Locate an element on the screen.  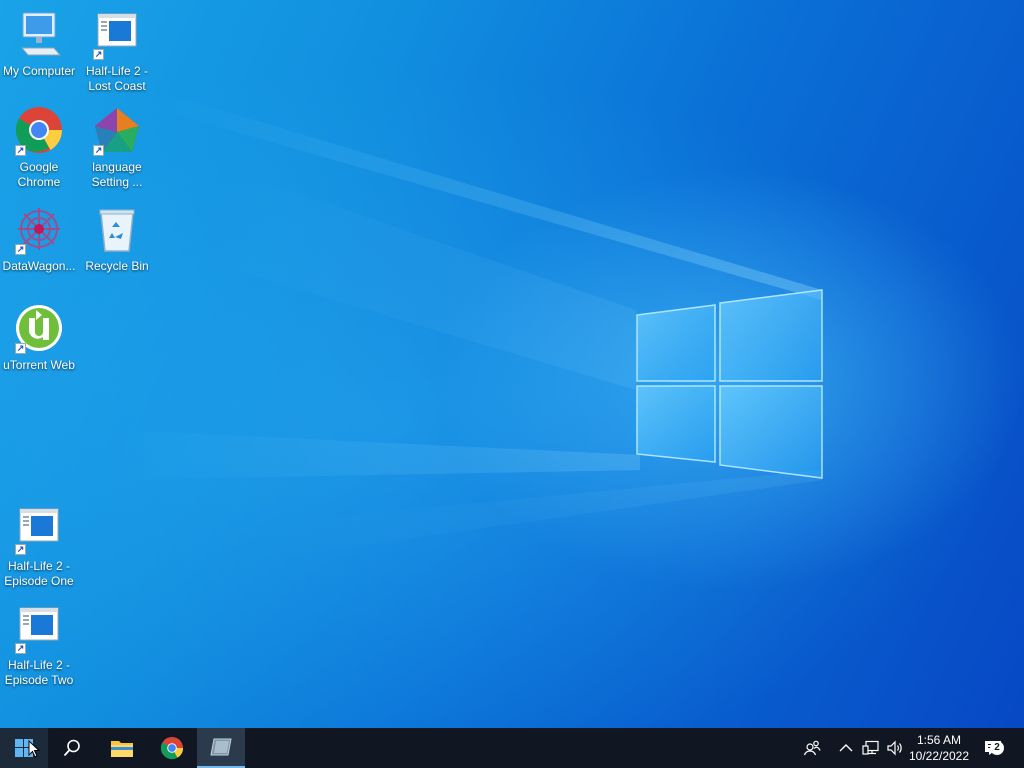
desktop-icon-label: uTorrent Web is located at coordinates (39, 365).